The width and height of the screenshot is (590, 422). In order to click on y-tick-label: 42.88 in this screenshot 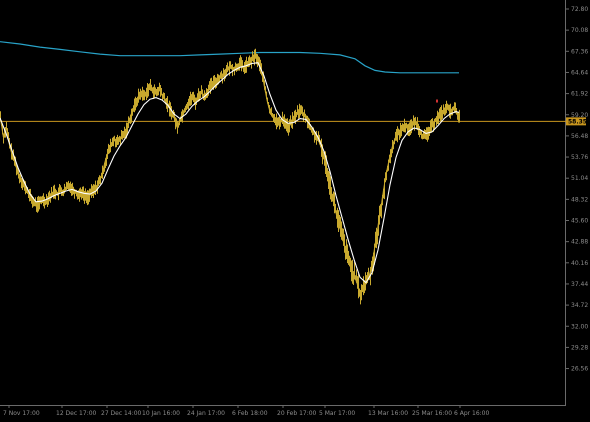, I will do `click(579, 242)`.